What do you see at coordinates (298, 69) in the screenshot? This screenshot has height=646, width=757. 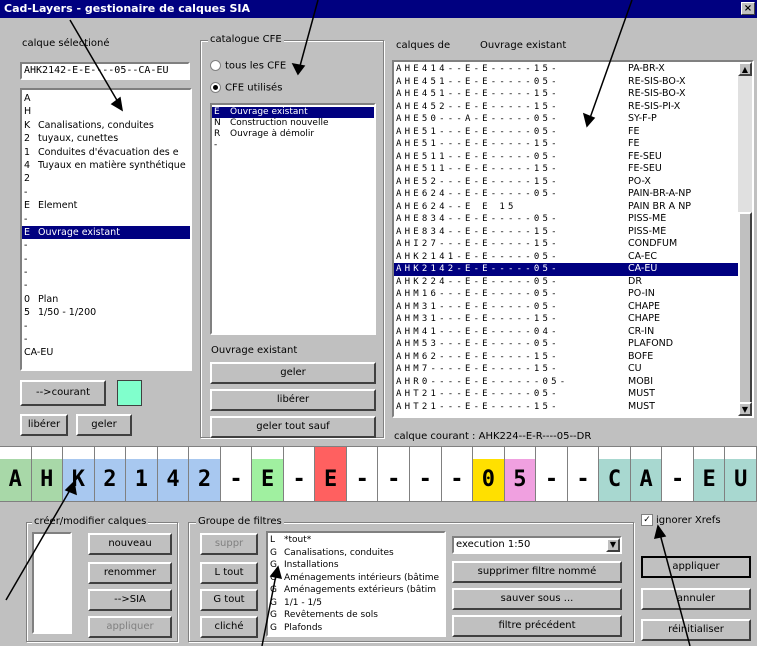 I see `arrowhead-cfe` at bounding box center [298, 69].